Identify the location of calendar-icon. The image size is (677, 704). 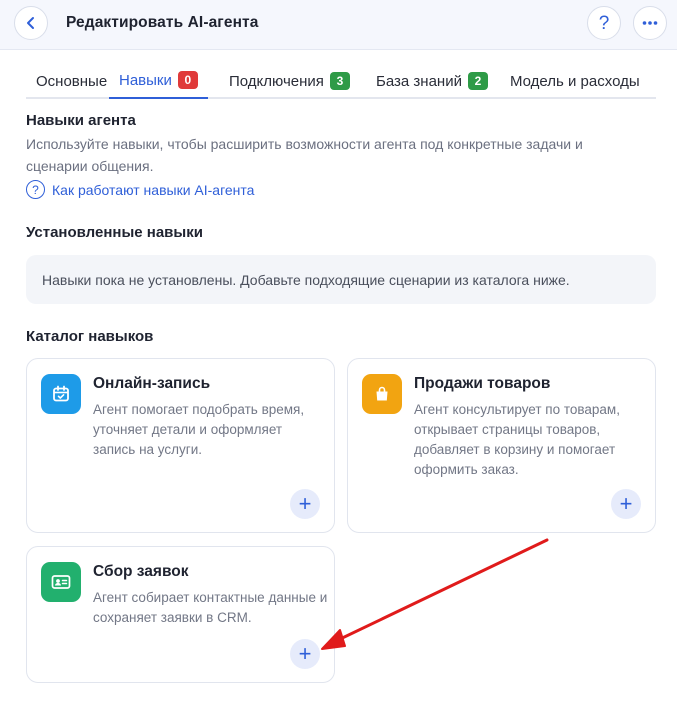
(61, 394).